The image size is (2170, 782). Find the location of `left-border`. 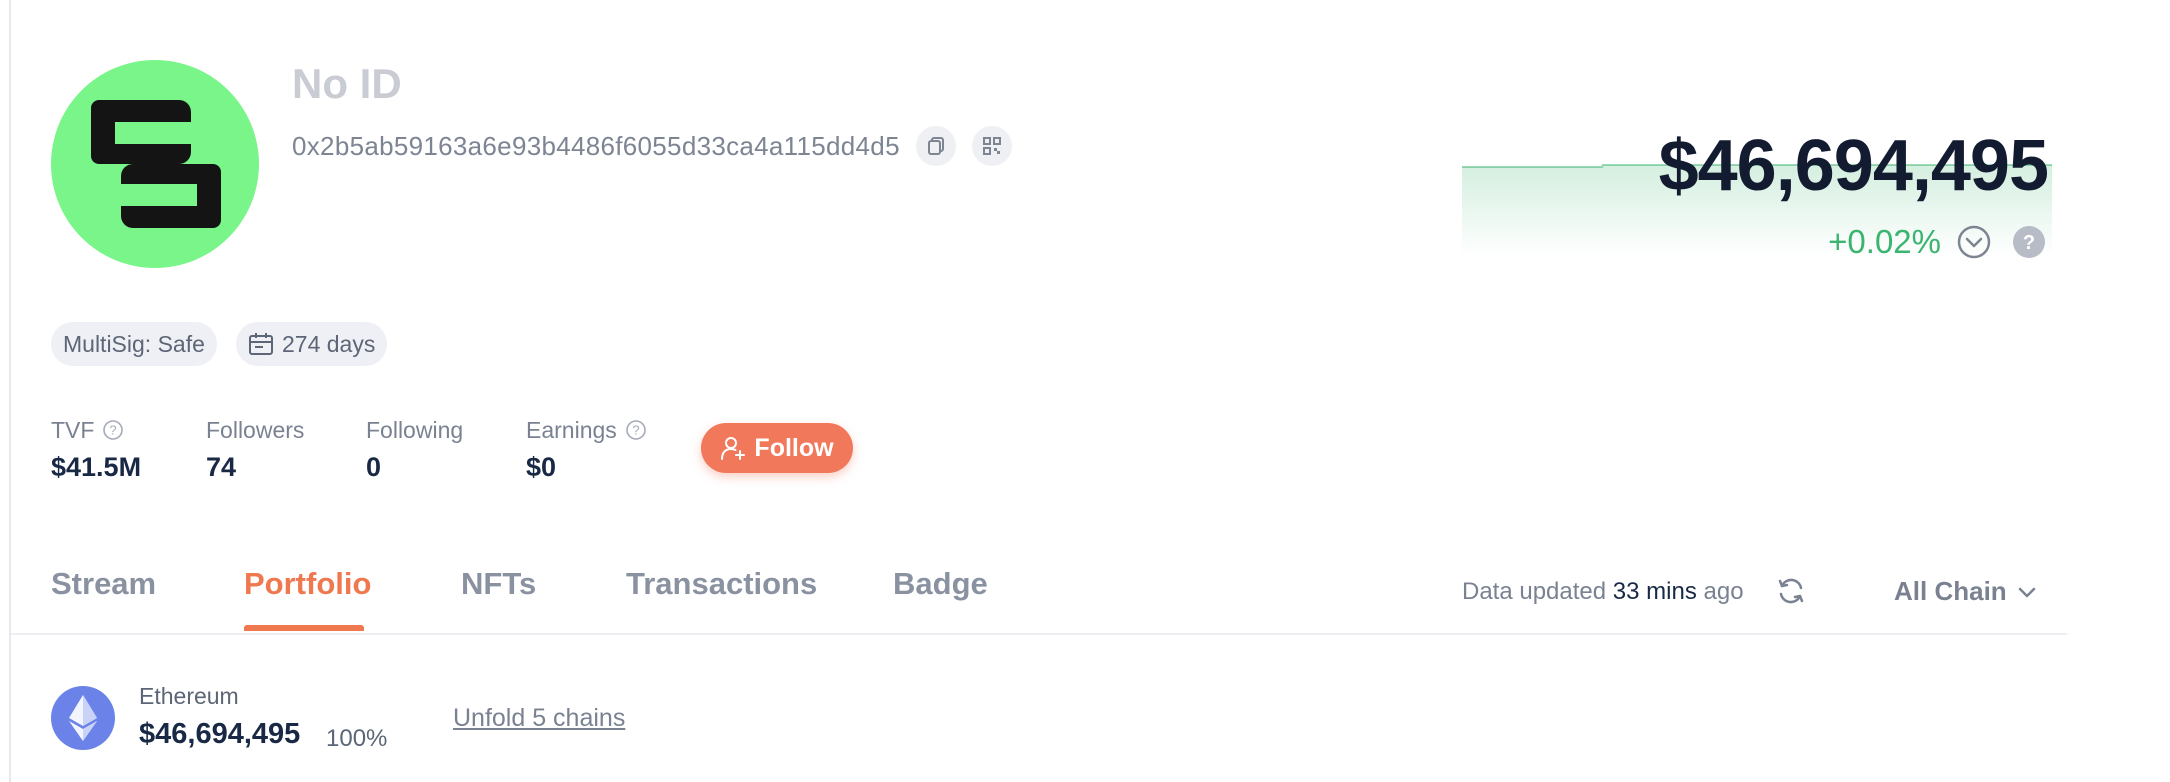

left-border is located at coordinates (10, 391).